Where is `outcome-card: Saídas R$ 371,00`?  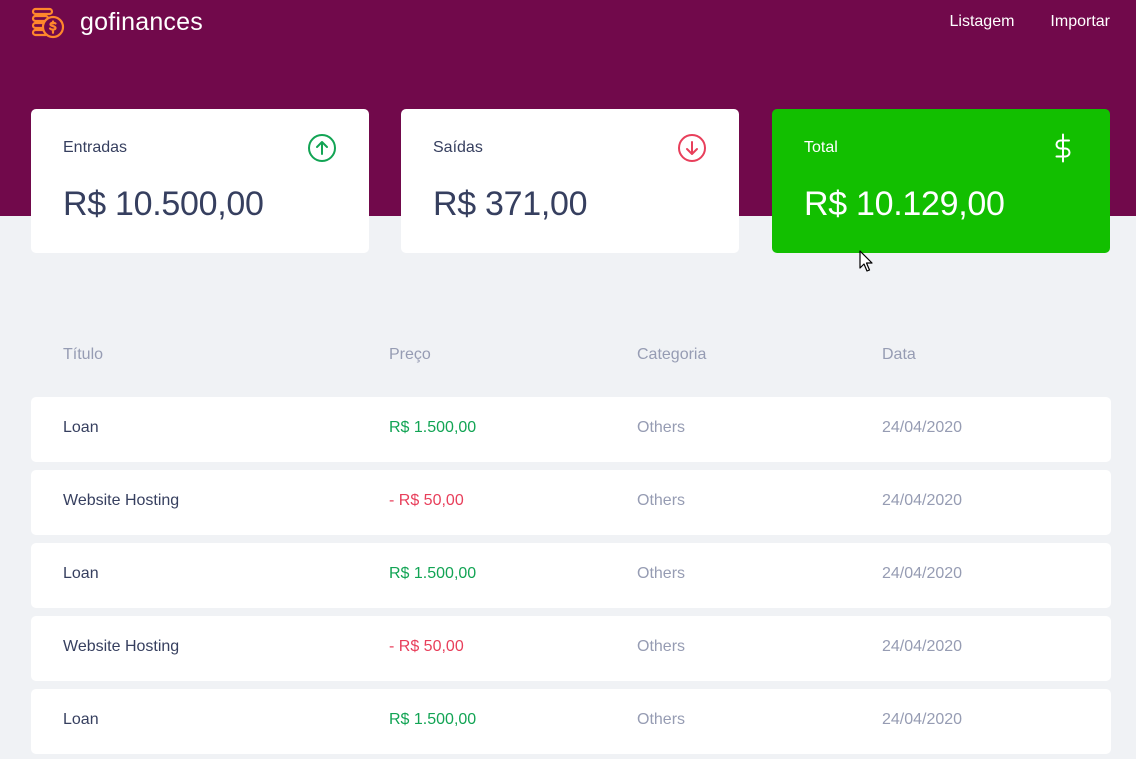
outcome-card: Saídas R$ 371,00 is located at coordinates (570, 181).